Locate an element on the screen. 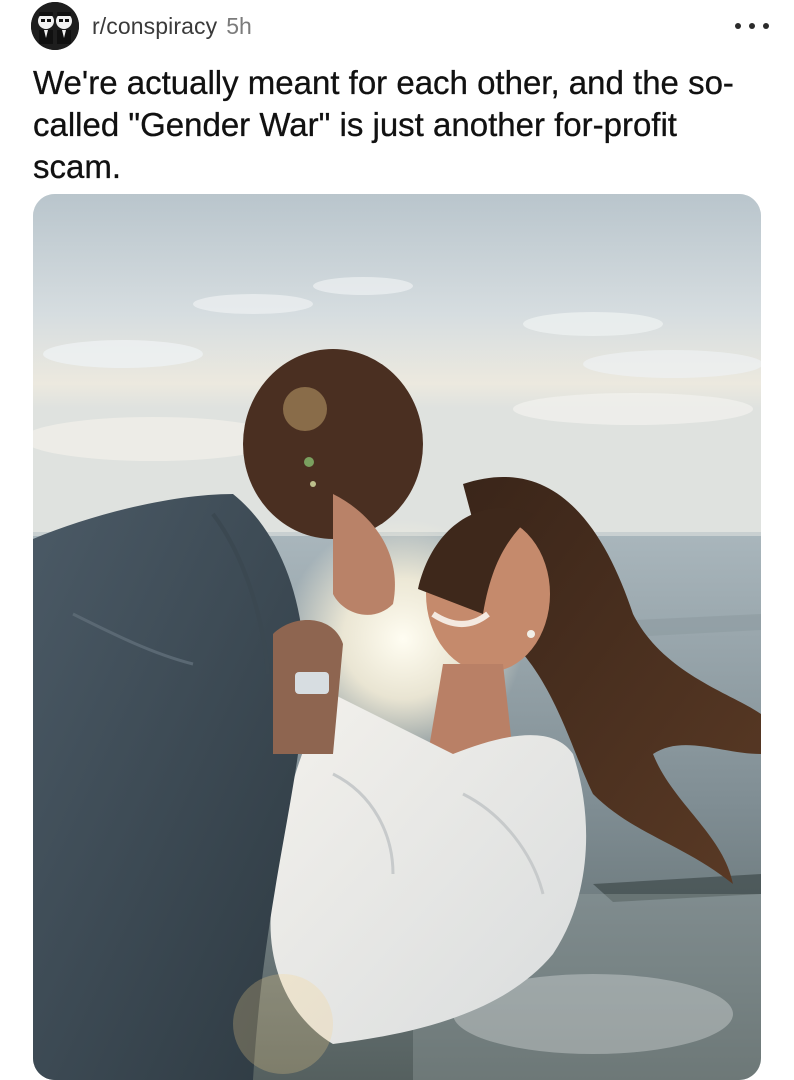 This screenshot has height=1080, width=794. subreddit-link: r/conspiracy is located at coordinates (154, 26).